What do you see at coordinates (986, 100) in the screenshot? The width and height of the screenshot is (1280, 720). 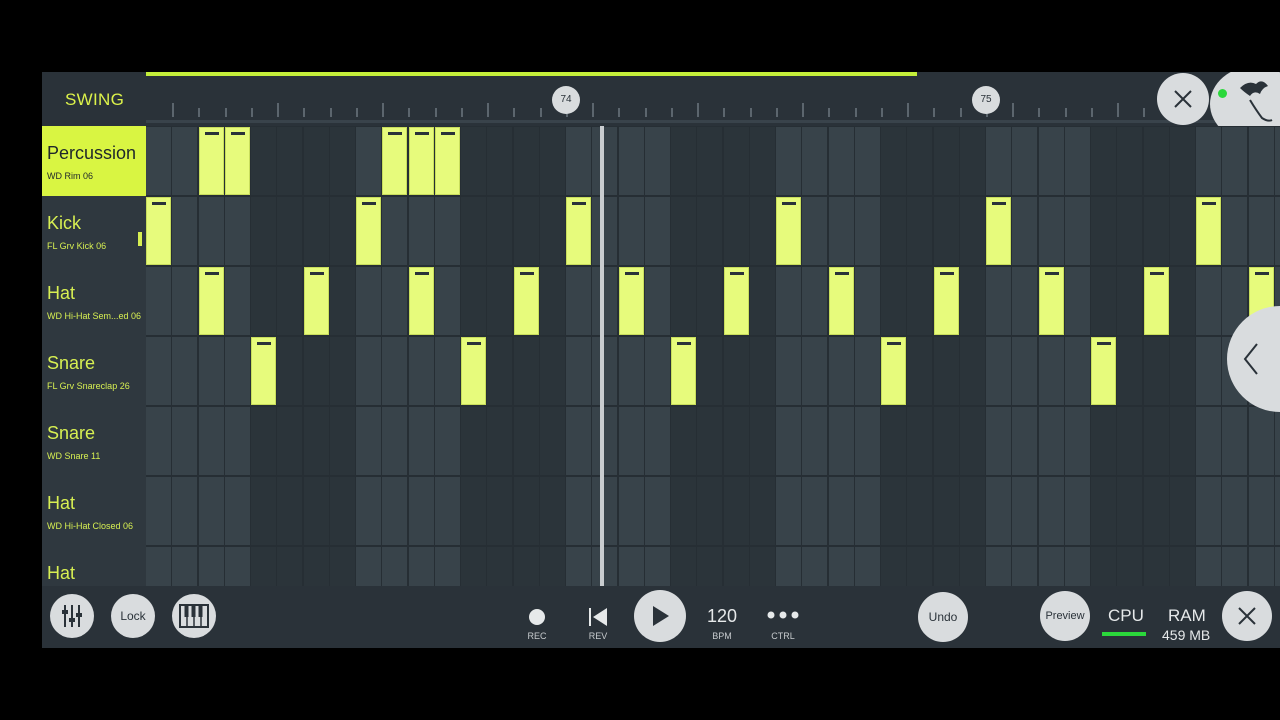 I see `bar-marker-75: 75` at bounding box center [986, 100].